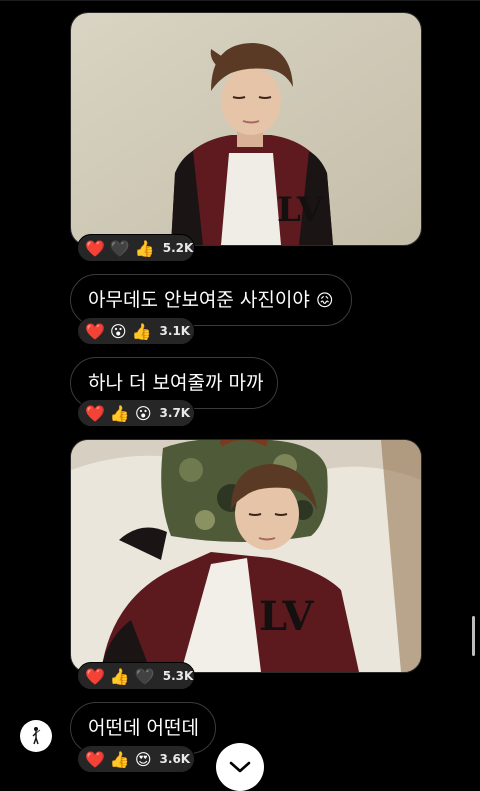 This screenshot has width=480, height=791. I want to click on sender-avatar, so click(36, 736).